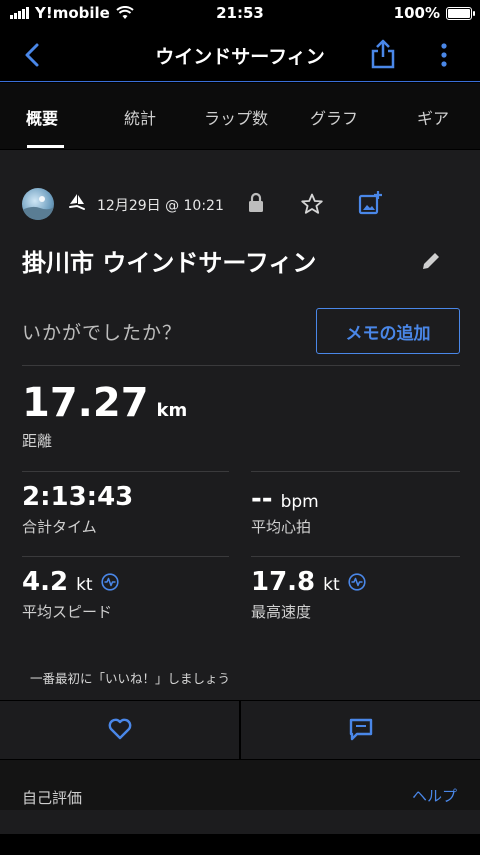 The height and width of the screenshot is (855, 480). I want to click on comment-icon, so click(361, 730).